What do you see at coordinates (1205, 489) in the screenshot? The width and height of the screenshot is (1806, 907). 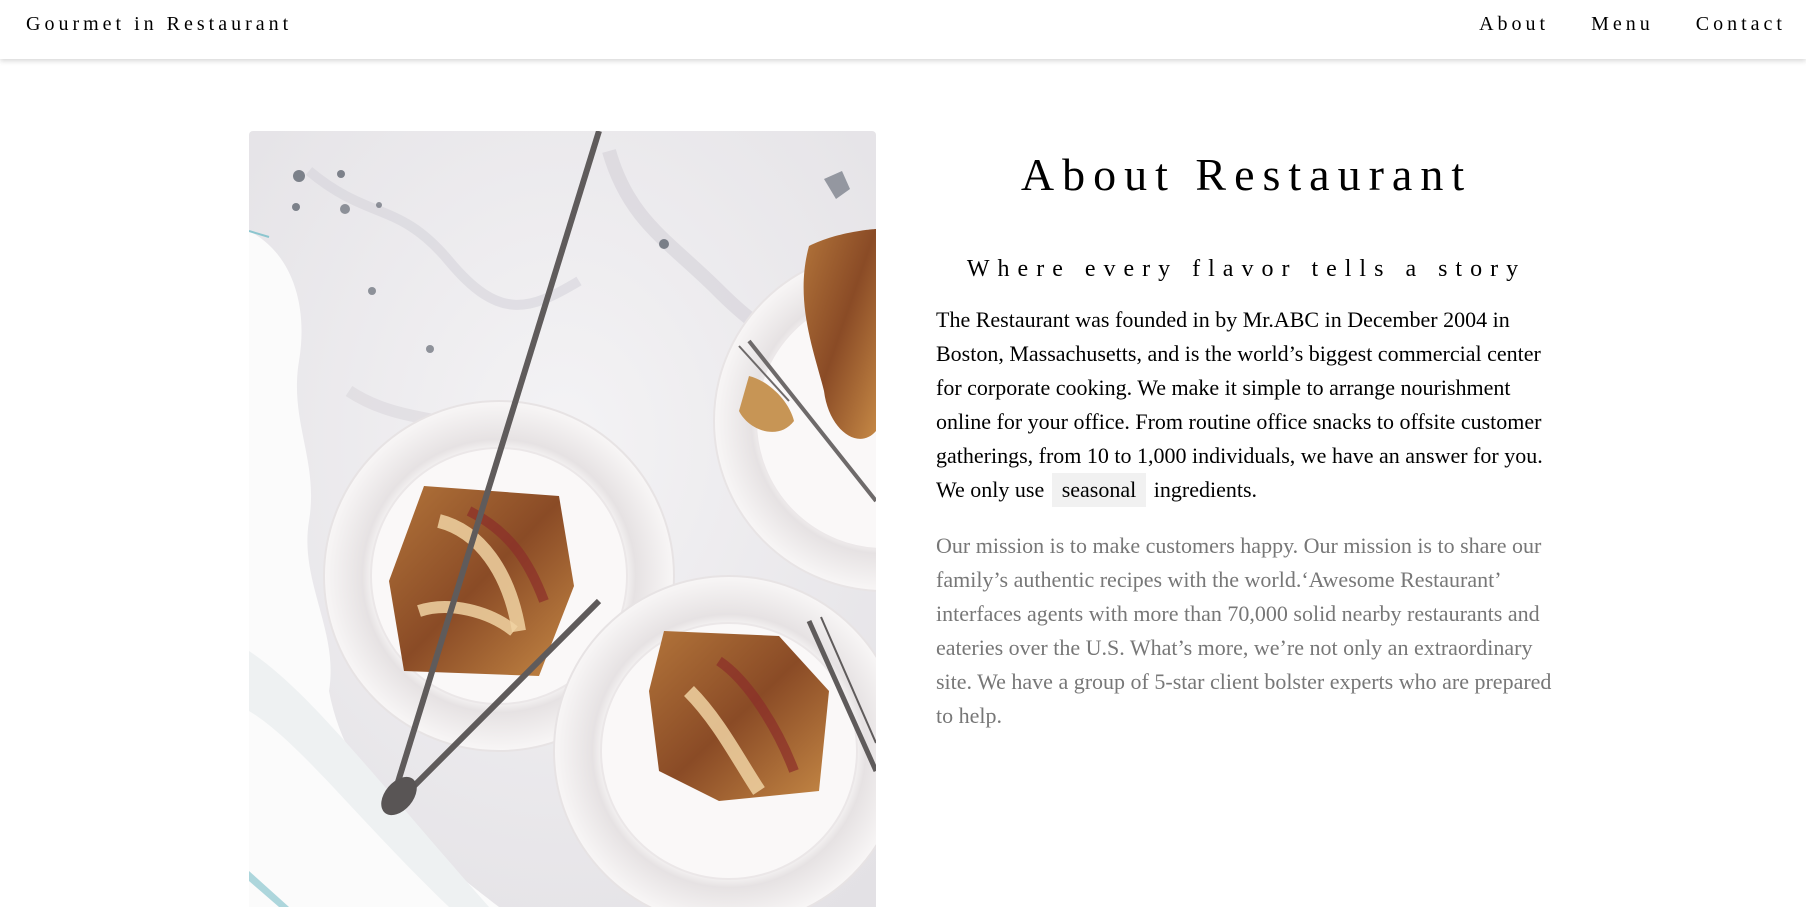 I see `lead-text-end: ingredients.` at bounding box center [1205, 489].